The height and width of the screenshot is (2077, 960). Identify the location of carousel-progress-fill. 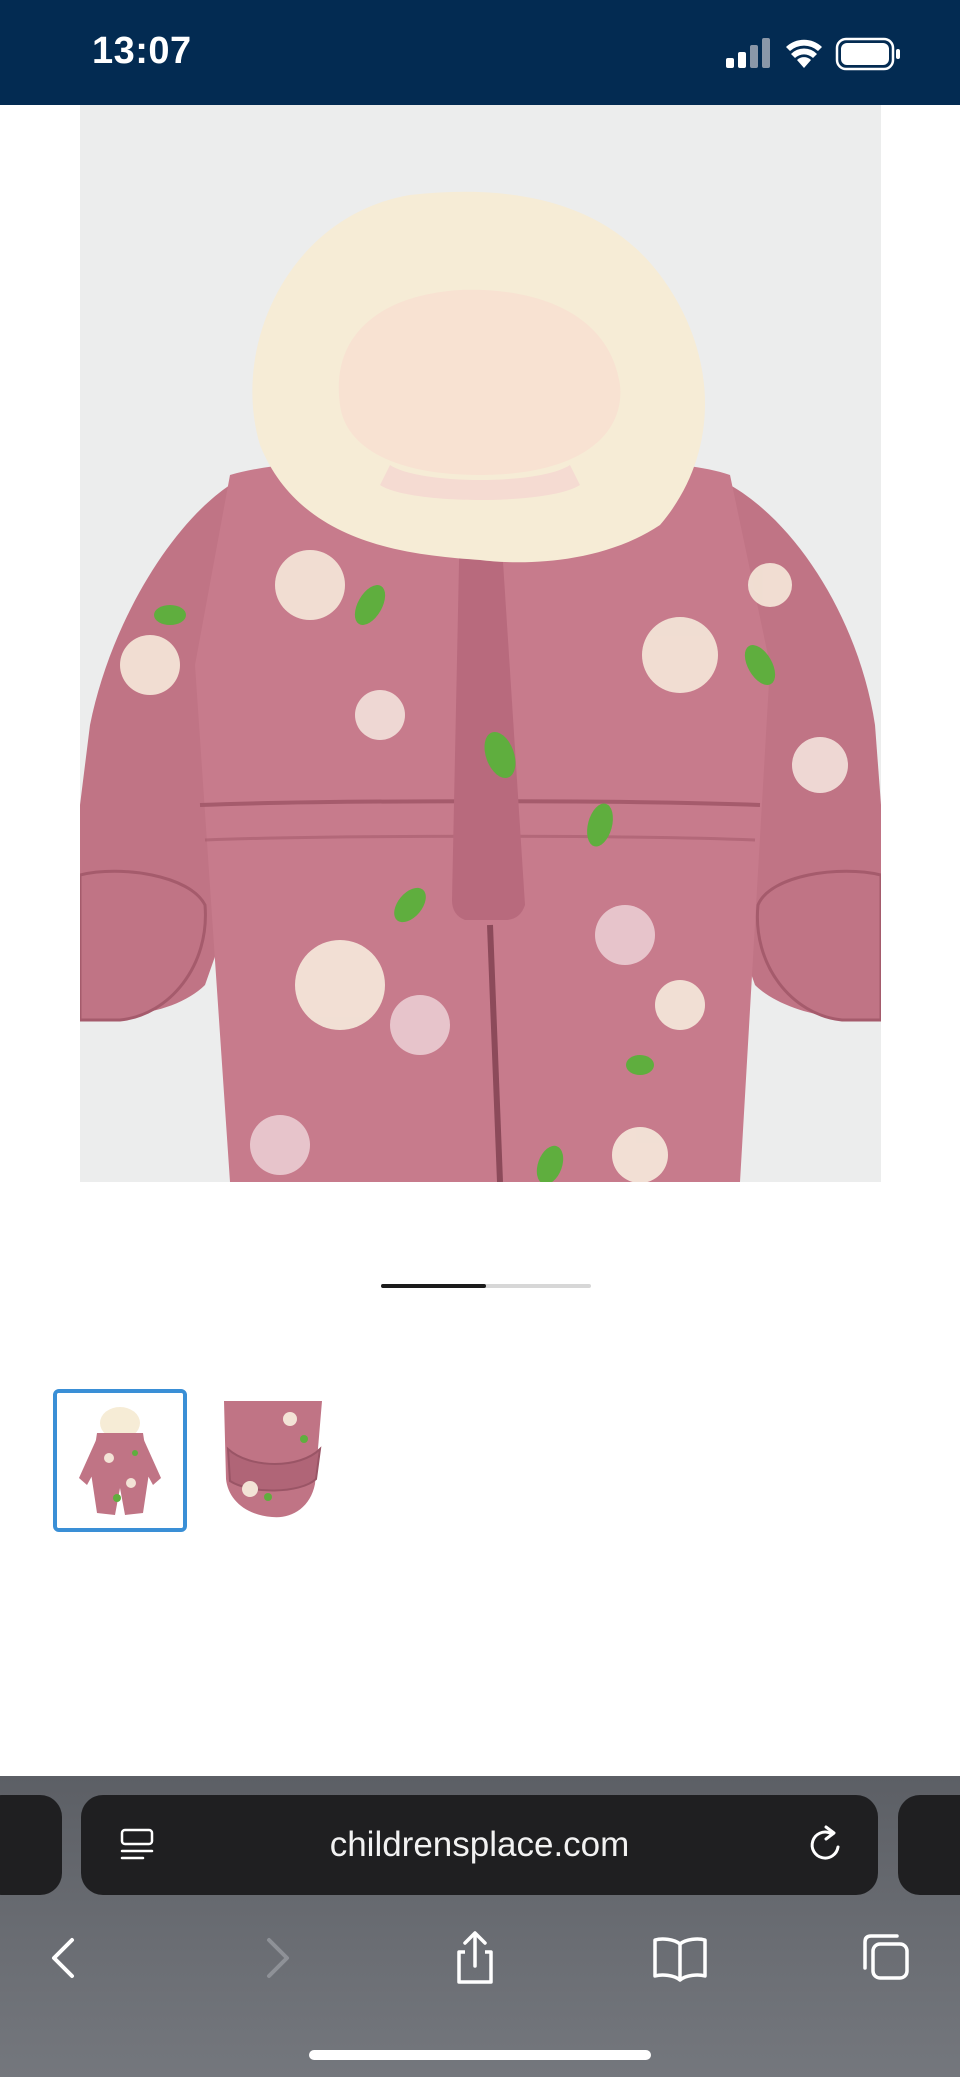
(433, 1286).